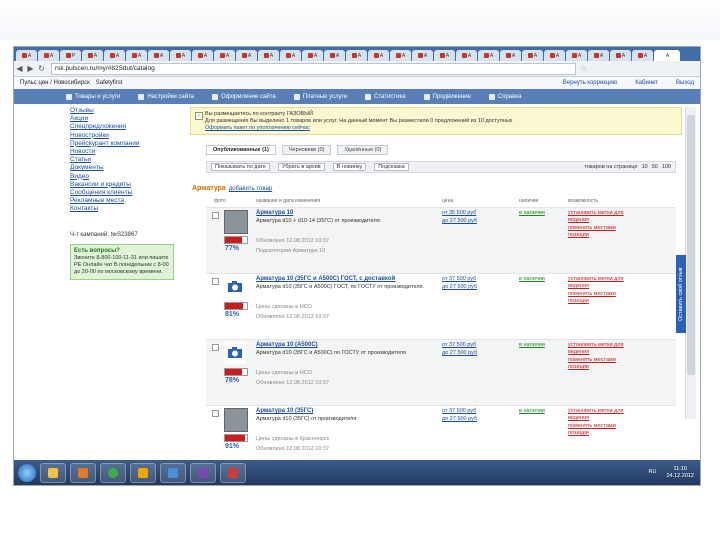 The height and width of the screenshot is (540, 720). What do you see at coordinates (240, 167) in the screenshot?
I see `sort-by-date-button: Показывать по дате` at bounding box center [240, 167].